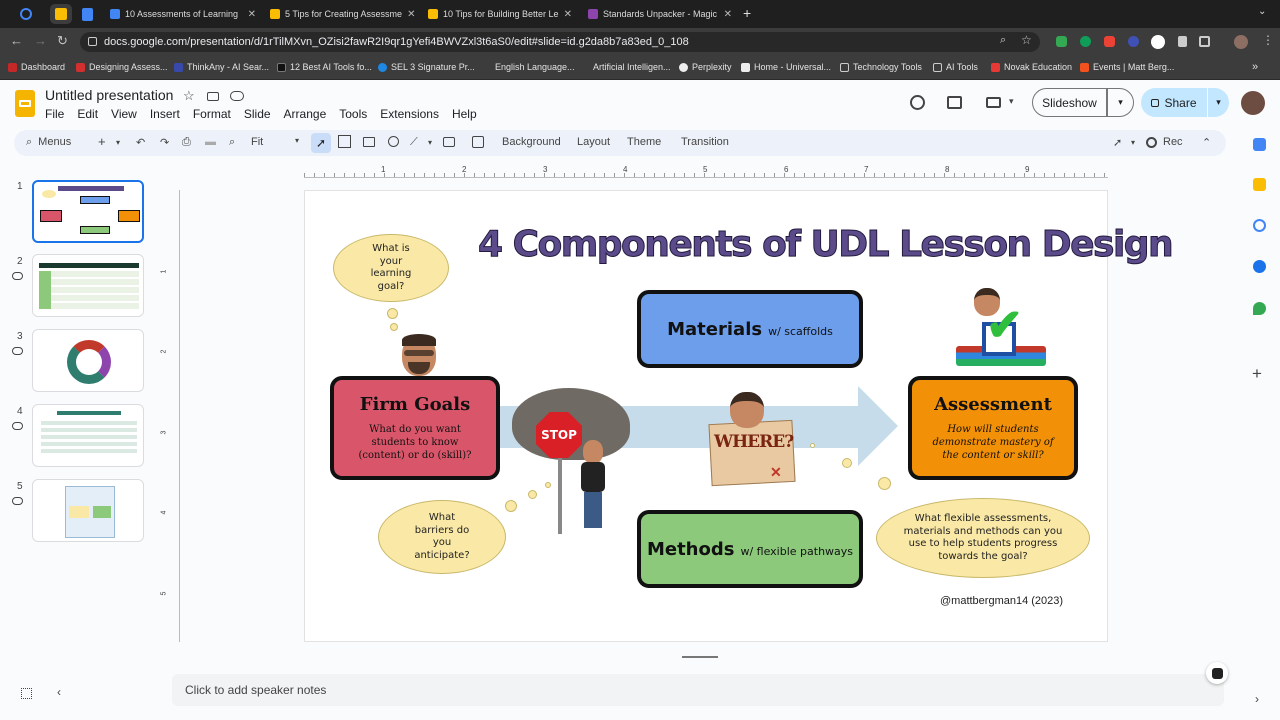 The image size is (1280, 720). I want to click on profile-avatar, so click(1241, 42).